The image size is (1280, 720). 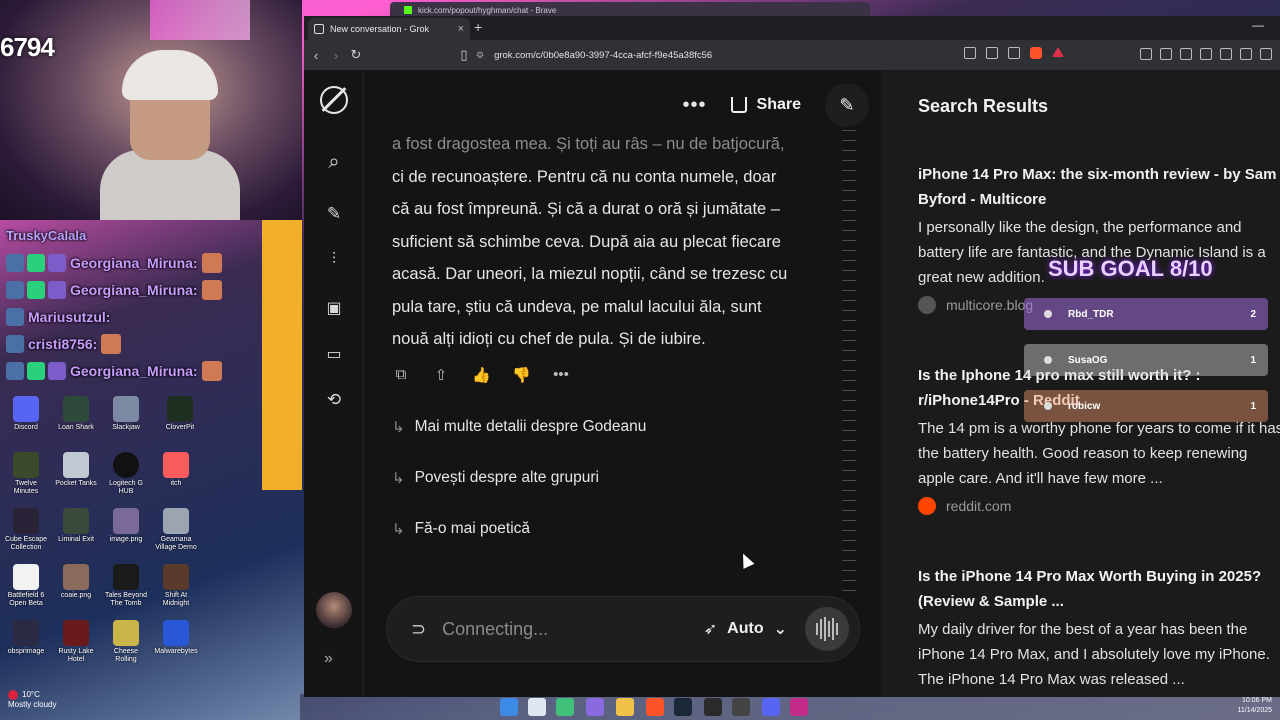 What do you see at coordinates (334, 400) in the screenshot?
I see `history-icon: ⟲` at bounding box center [334, 400].